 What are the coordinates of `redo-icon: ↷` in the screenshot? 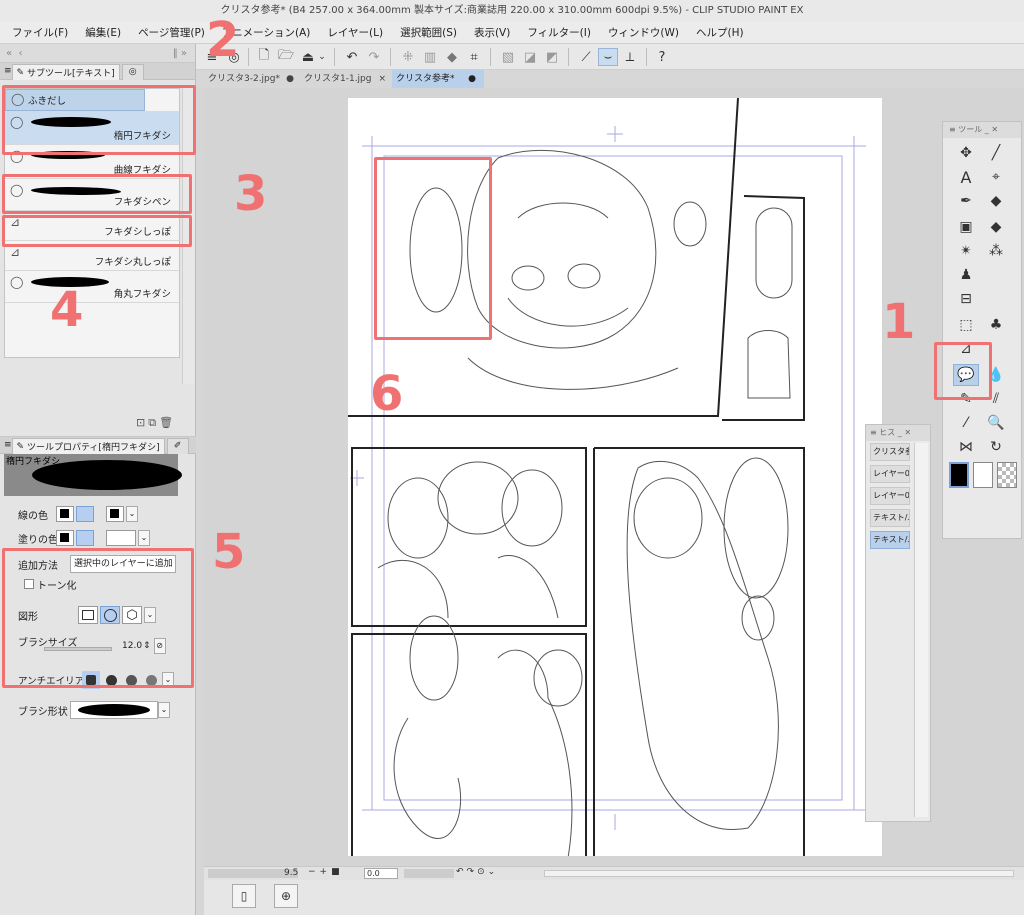 It's located at (374, 57).